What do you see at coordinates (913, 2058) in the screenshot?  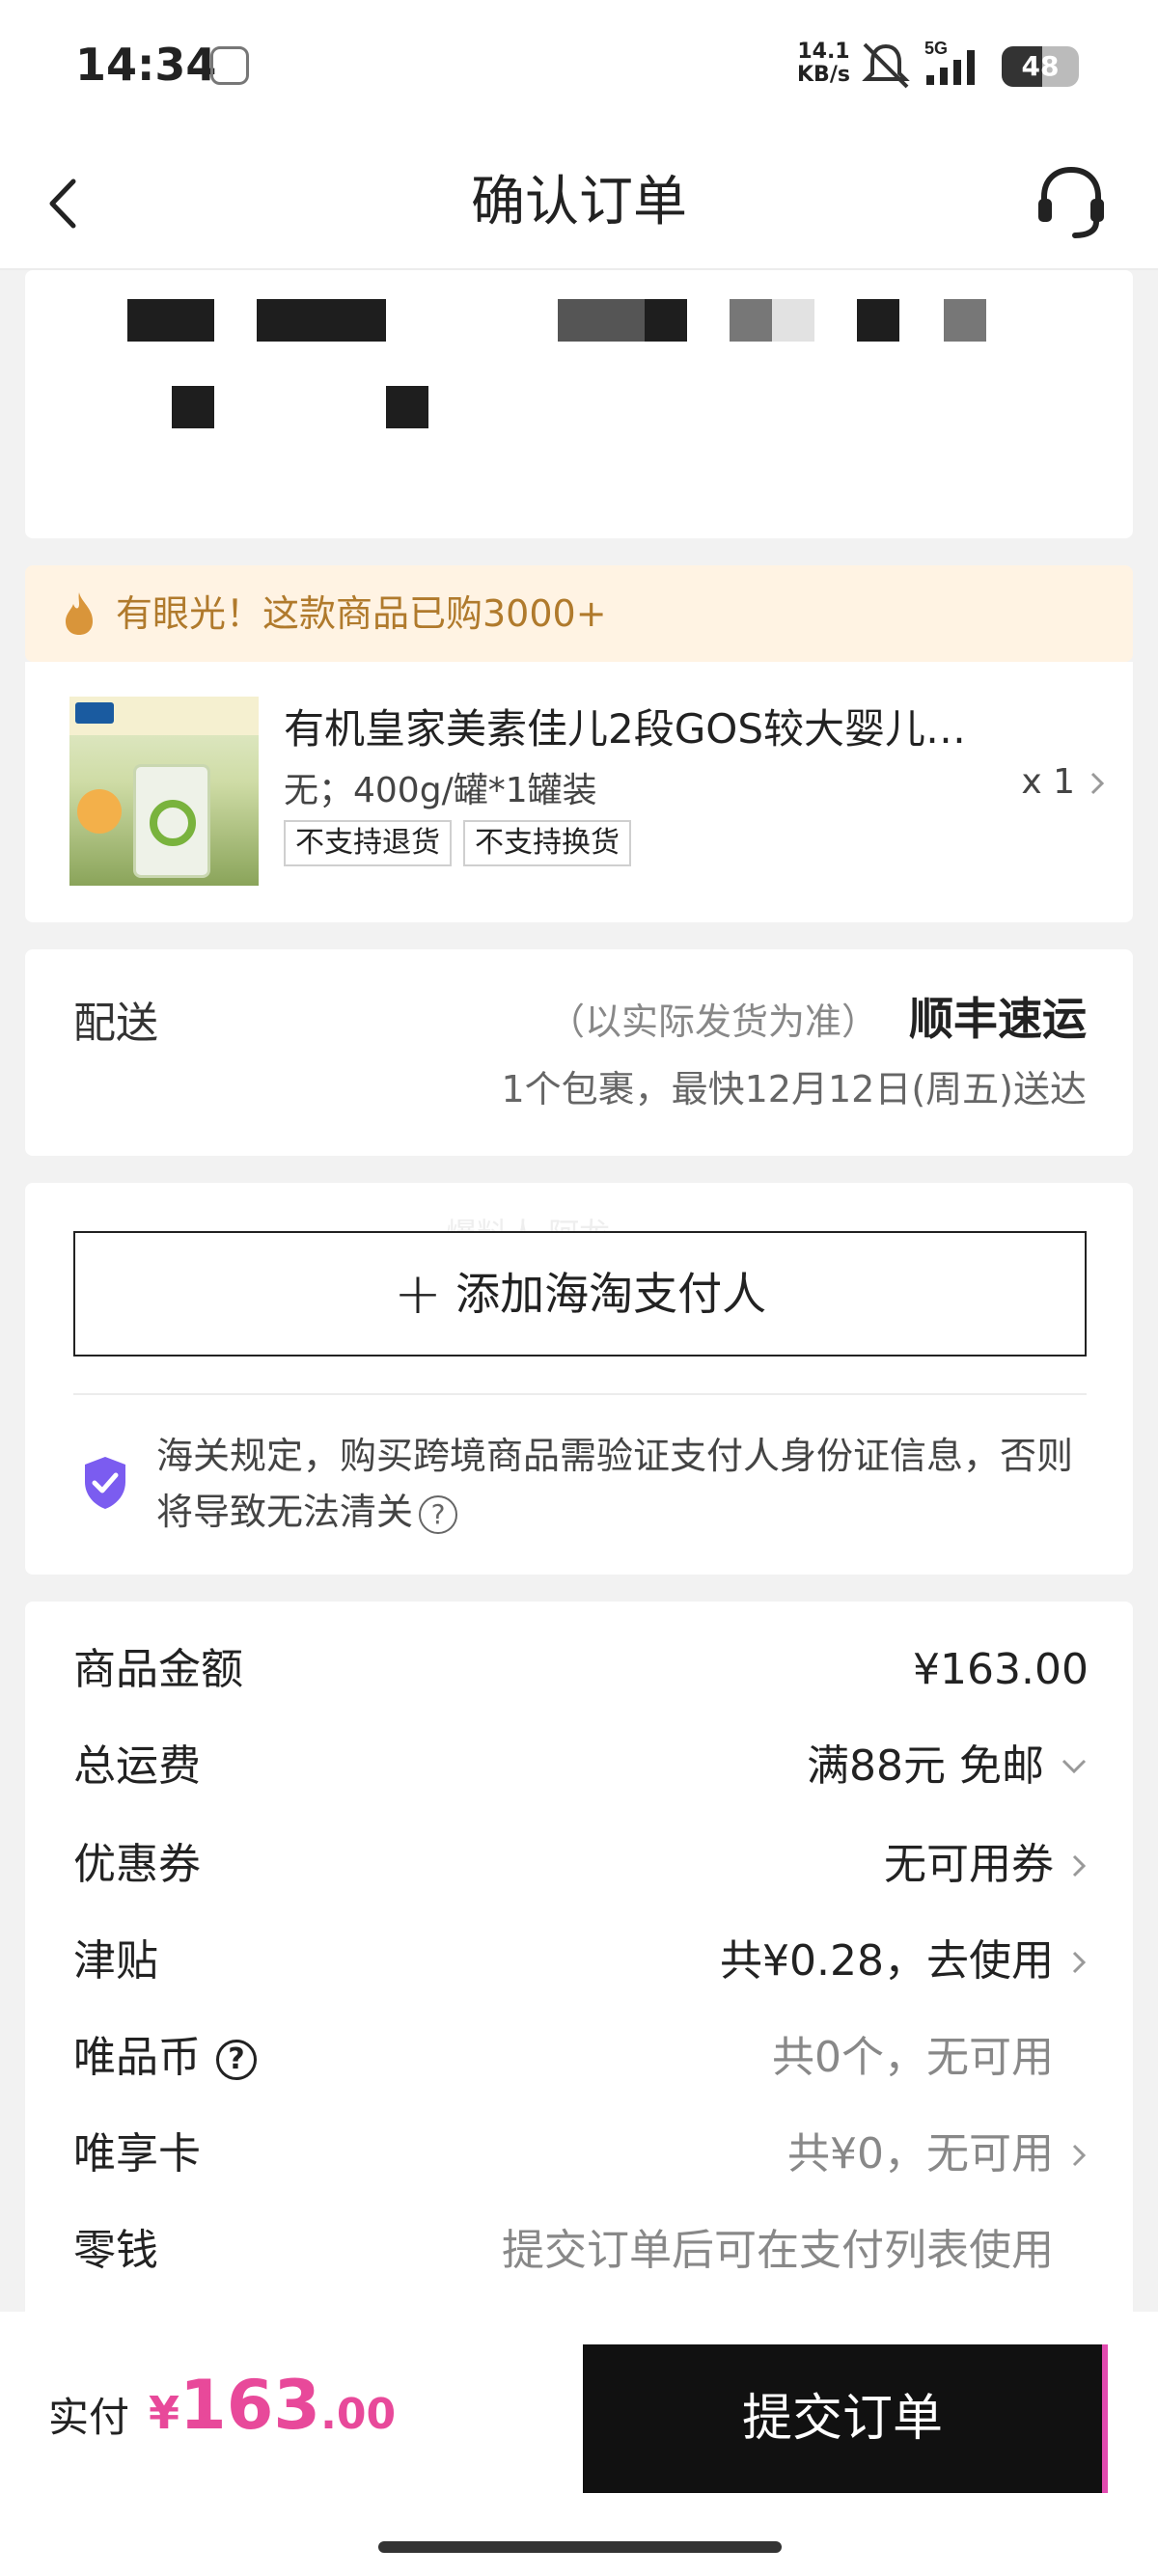 I see `coin-value: 共0个，无可用` at bounding box center [913, 2058].